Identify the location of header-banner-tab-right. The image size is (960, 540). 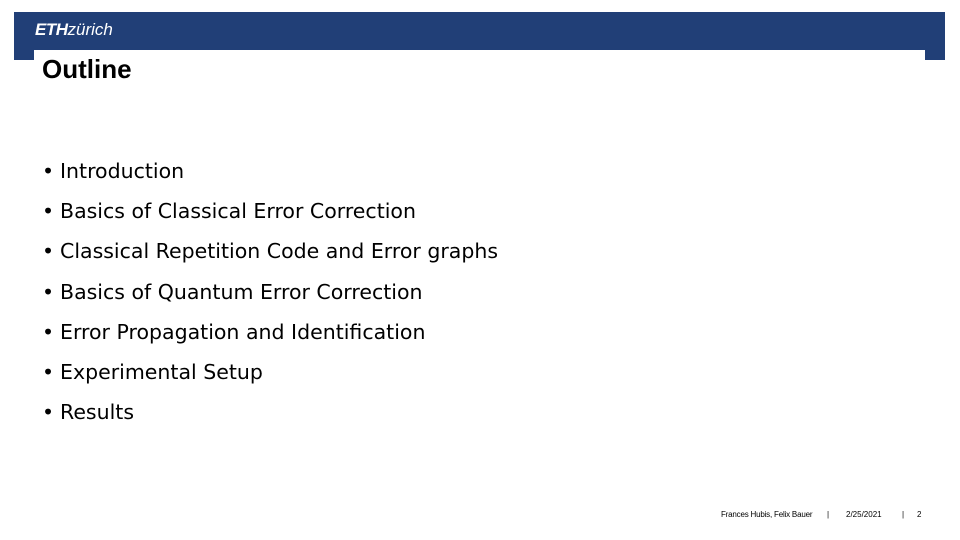
(935, 55).